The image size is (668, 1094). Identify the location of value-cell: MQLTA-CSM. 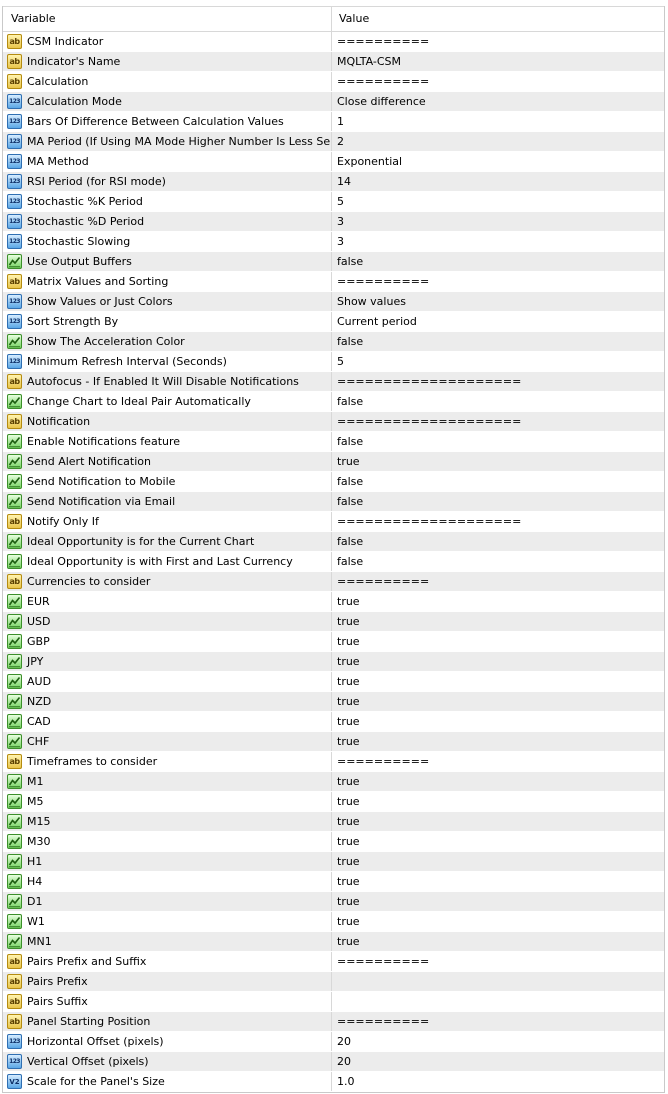
(498, 61).